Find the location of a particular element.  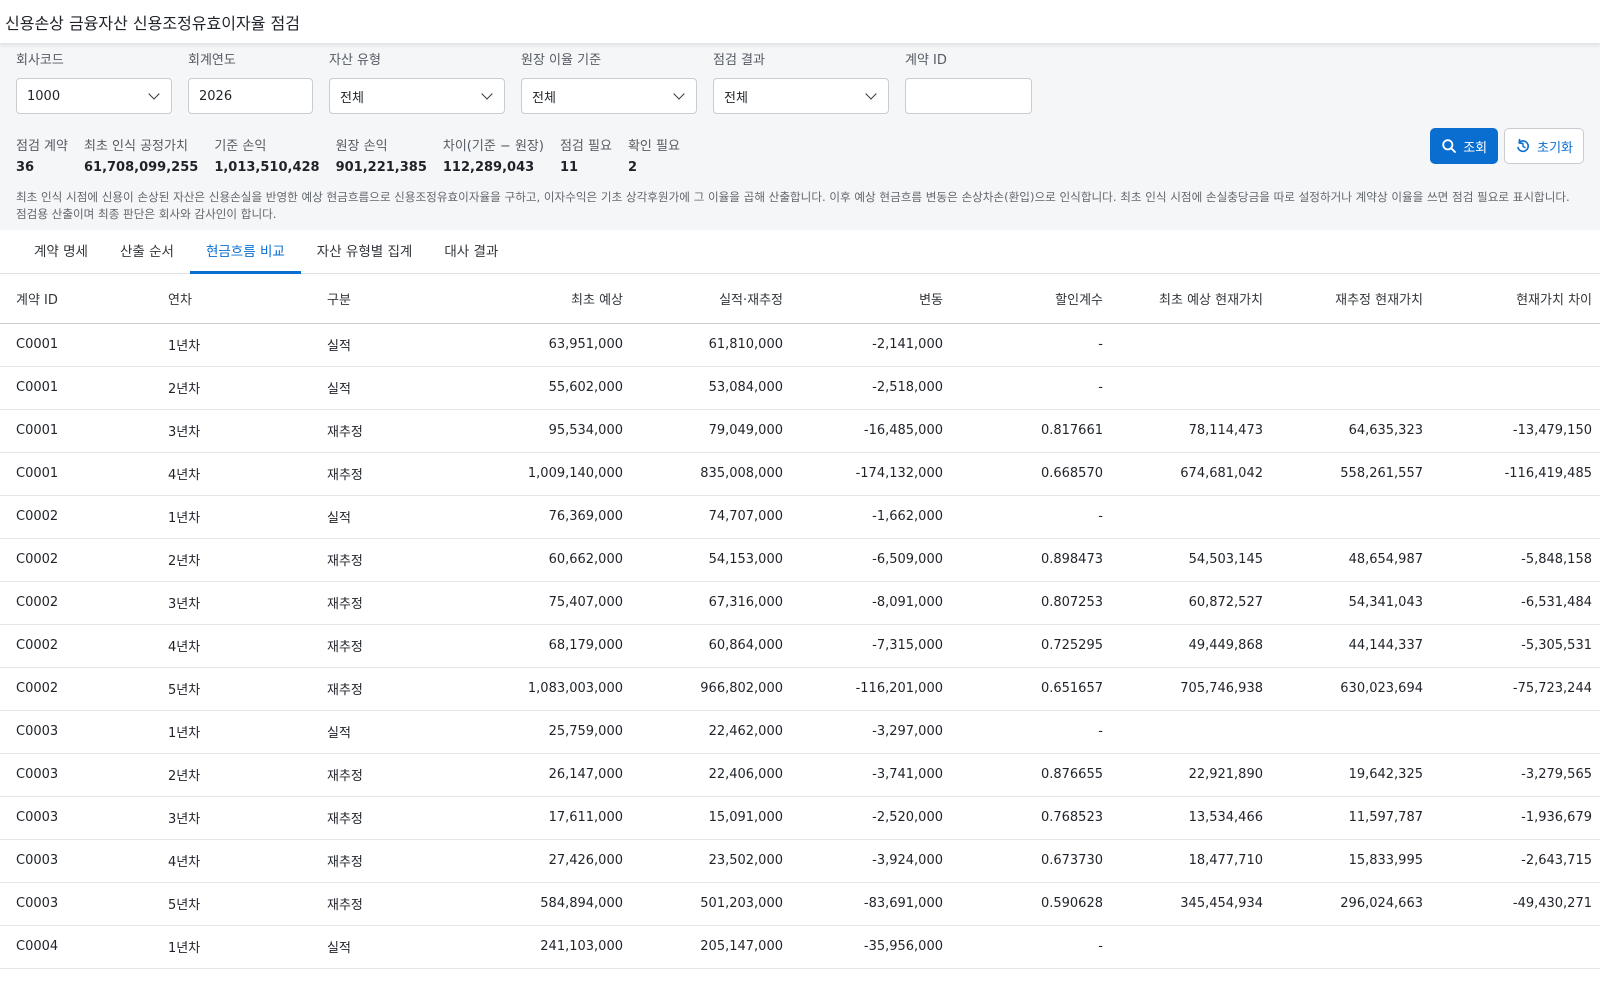

col-reestimate-pv-header: 재추정 현재가치 is located at coordinates (1351, 299).